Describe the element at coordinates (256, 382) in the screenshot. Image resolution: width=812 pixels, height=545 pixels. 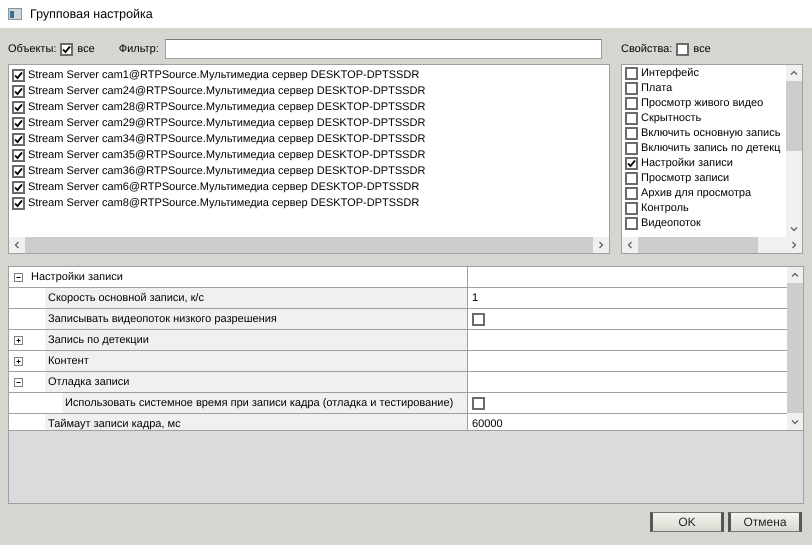
I see `property-name: Отладка записи` at that location.